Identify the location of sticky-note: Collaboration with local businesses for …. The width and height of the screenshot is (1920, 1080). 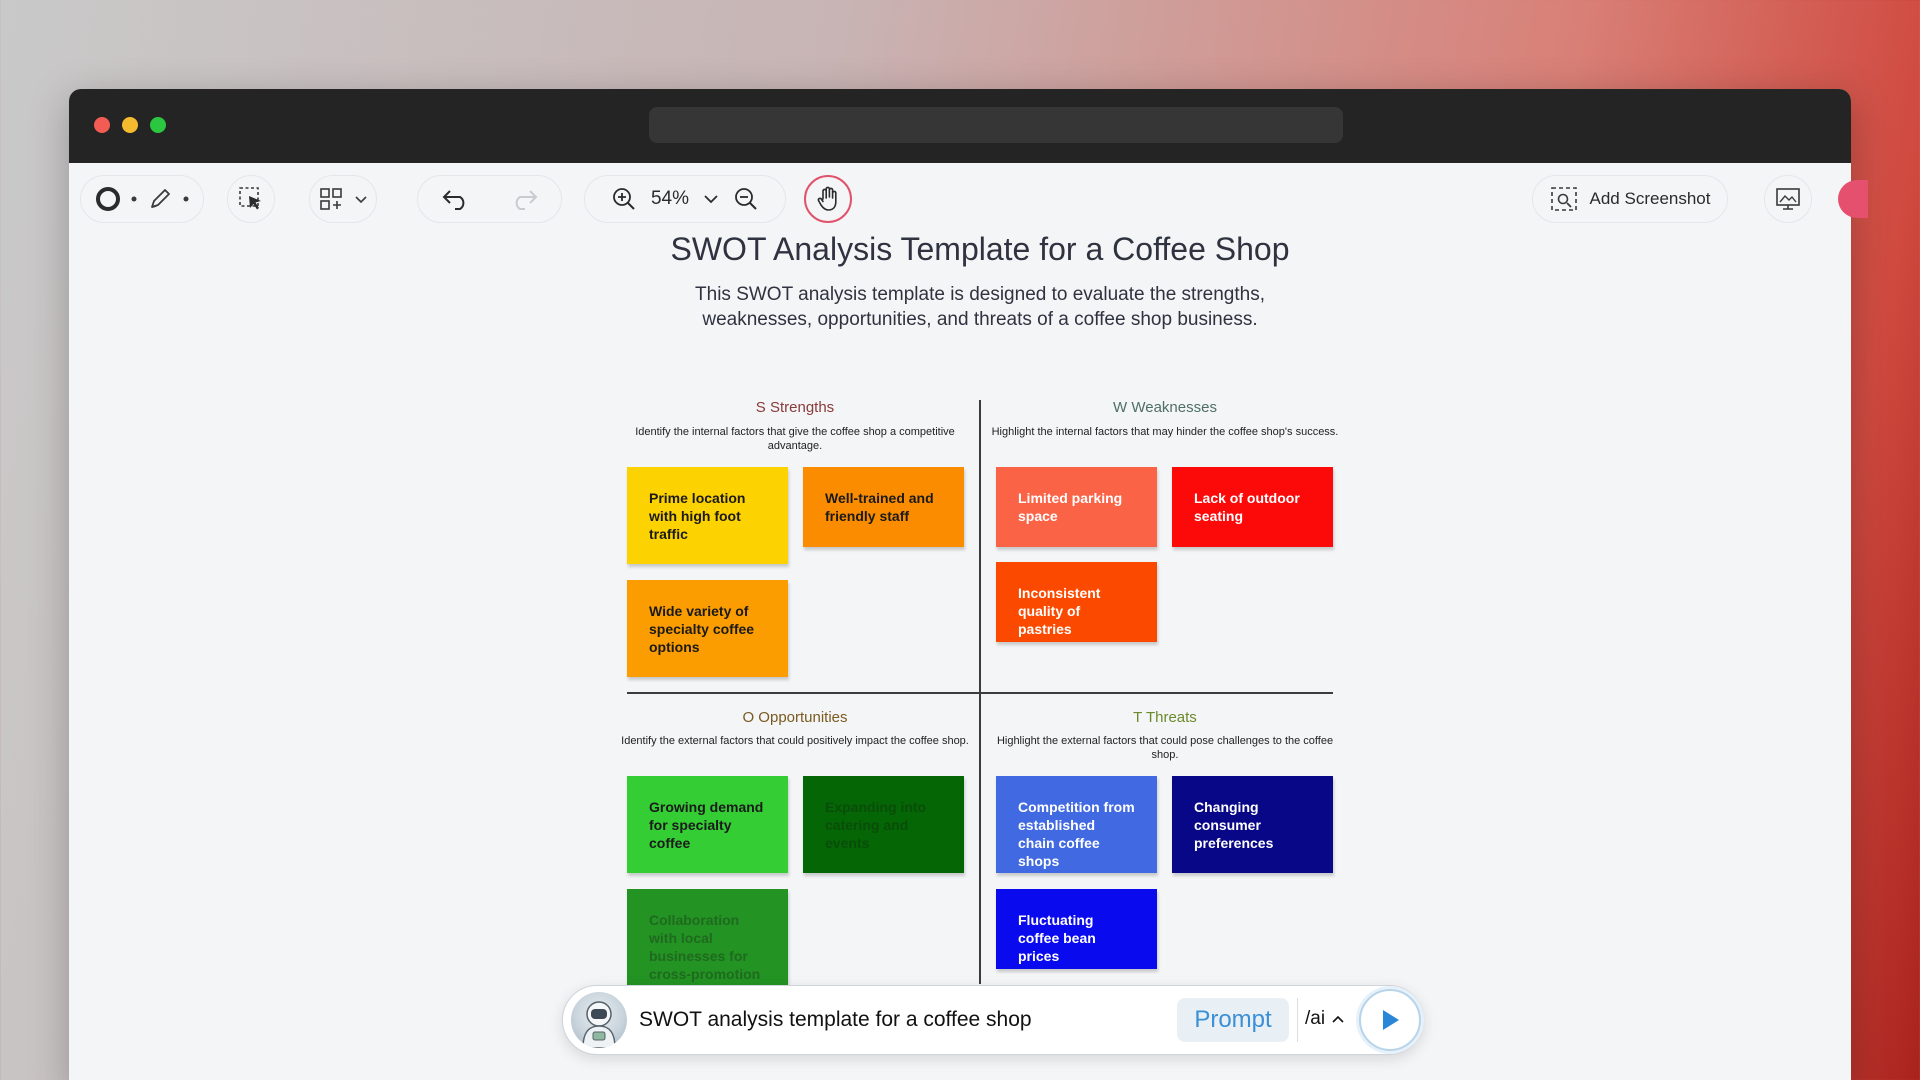
(707, 937).